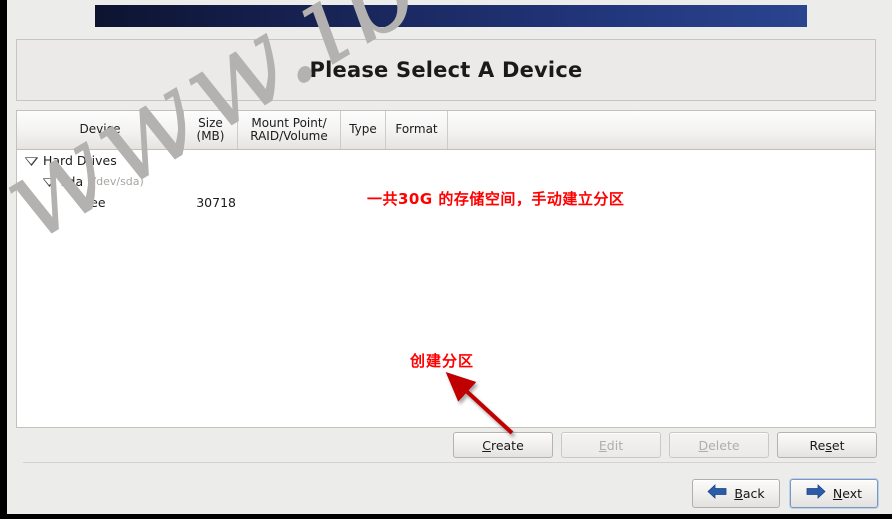 Image resolution: width=892 pixels, height=519 pixels. I want to click on delete-button: Delete, so click(719, 445).